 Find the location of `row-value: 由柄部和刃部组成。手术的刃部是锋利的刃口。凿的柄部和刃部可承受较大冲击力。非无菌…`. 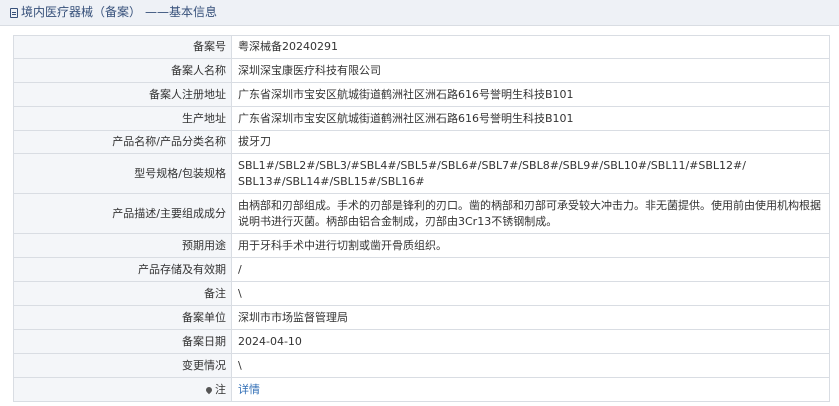

row-value: 由柄部和刃部组成。手术的刃部是锋利的刃口。凿的柄部和刃部可承受较大冲击力。非无菌… is located at coordinates (530, 213).